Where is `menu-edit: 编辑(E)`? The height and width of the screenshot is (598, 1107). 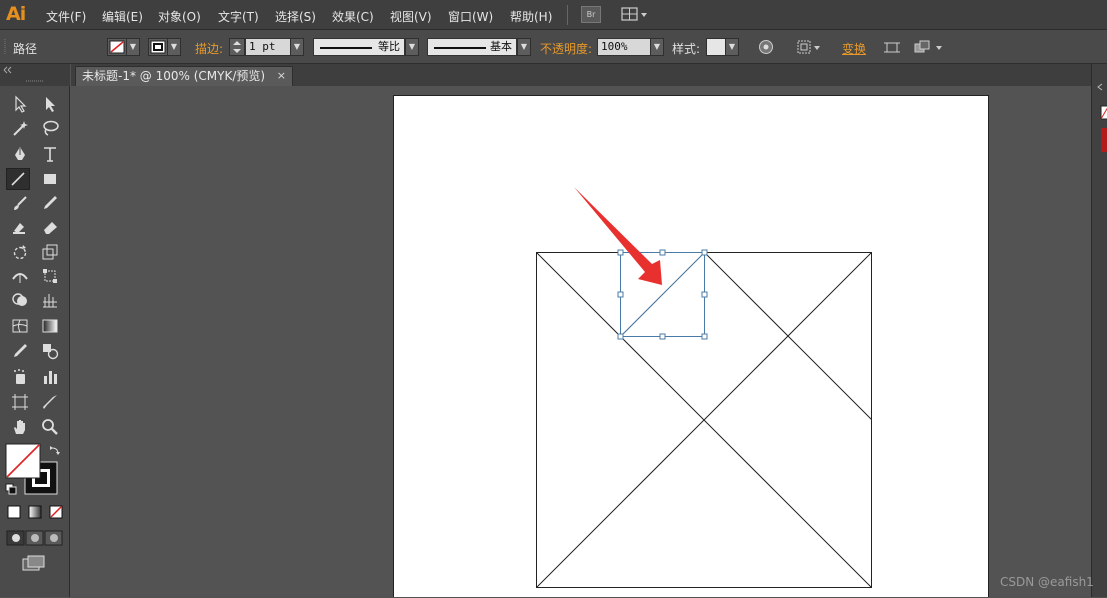
menu-edit: 编辑(E) is located at coordinates (122, 16).